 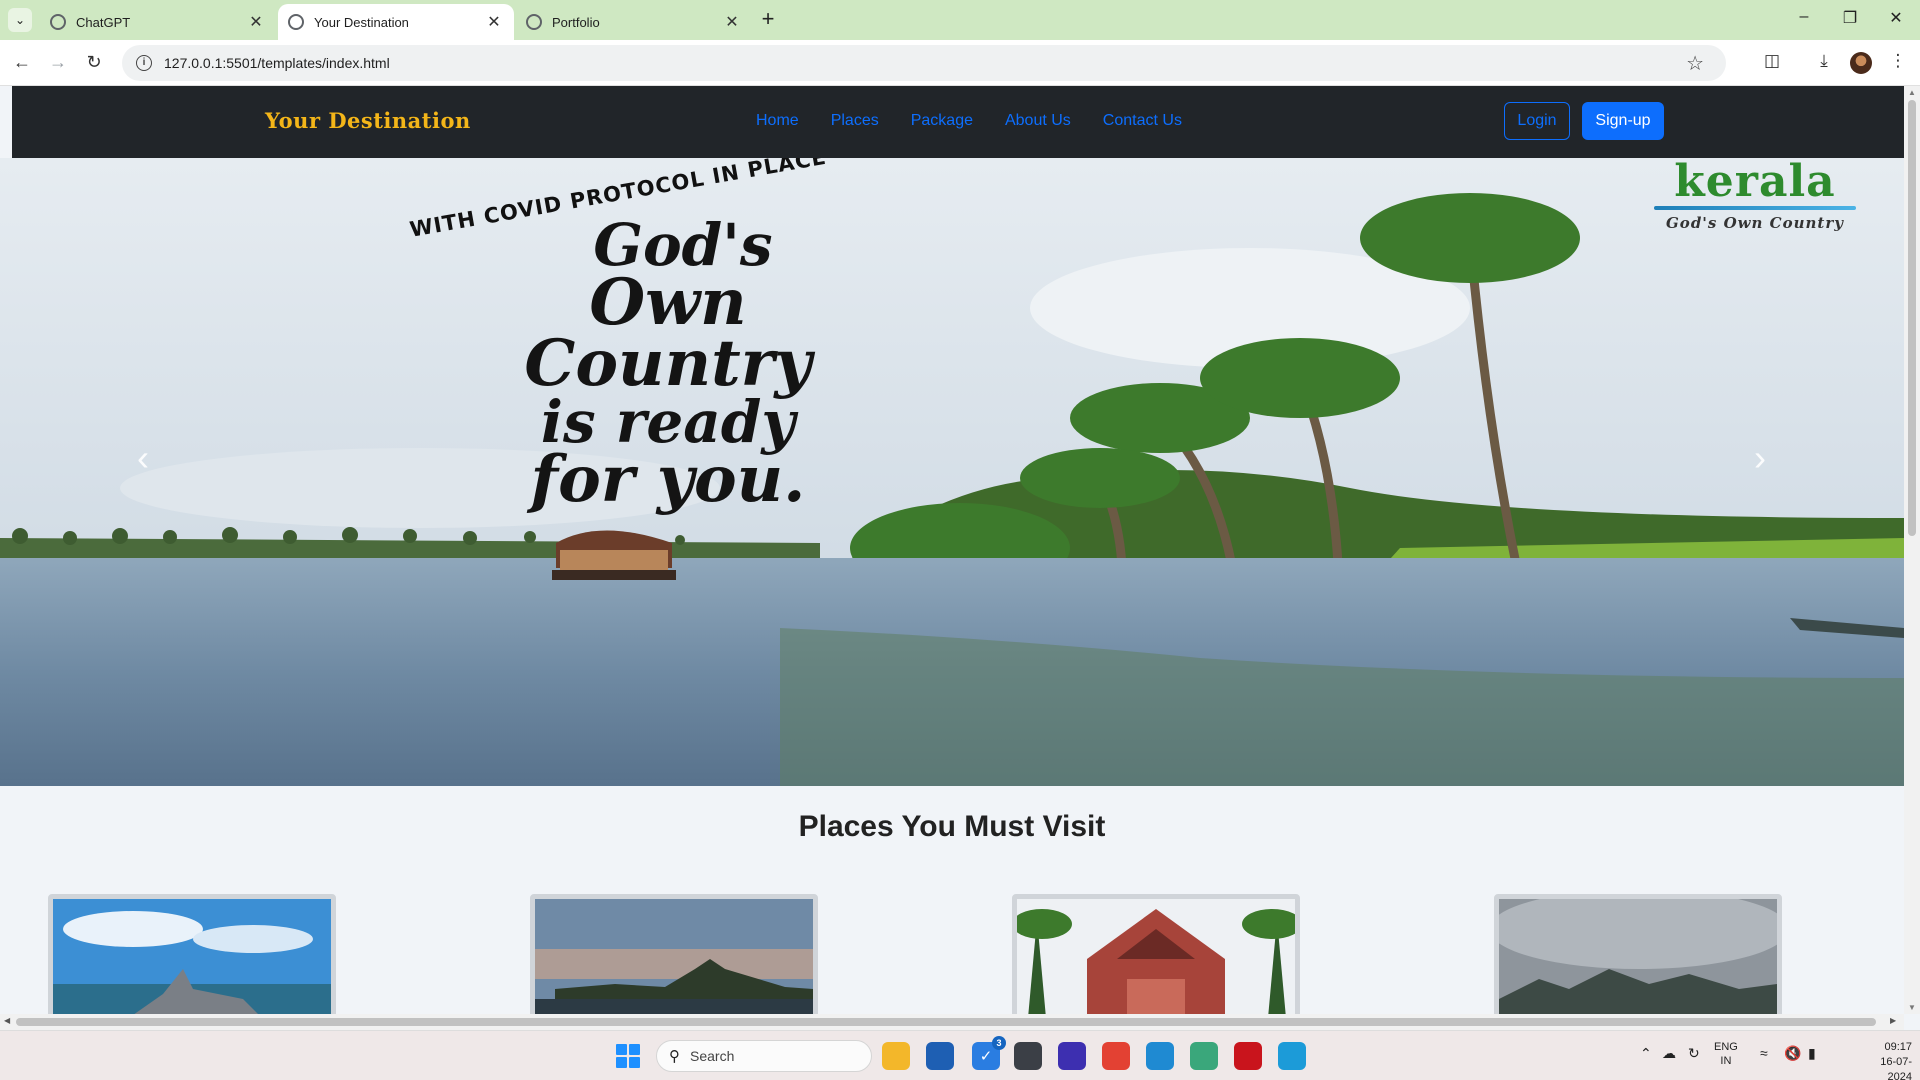 What do you see at coordinates (103, 22) in the screenshot?
I see `tab-title: ChatGPT` at bounding box center [103, 22].